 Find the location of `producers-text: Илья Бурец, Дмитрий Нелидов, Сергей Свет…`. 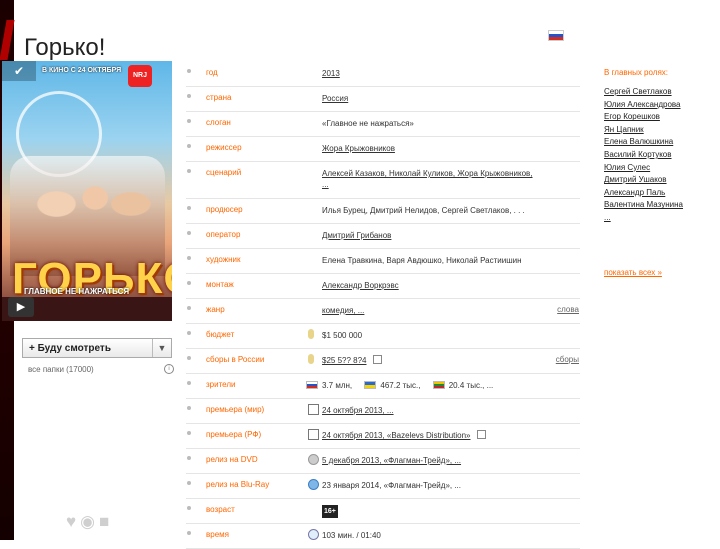

producers-text: Илья Бурец, Дмитрий Нелидов, Сергей Свет… is located at coordinates (423, 210).